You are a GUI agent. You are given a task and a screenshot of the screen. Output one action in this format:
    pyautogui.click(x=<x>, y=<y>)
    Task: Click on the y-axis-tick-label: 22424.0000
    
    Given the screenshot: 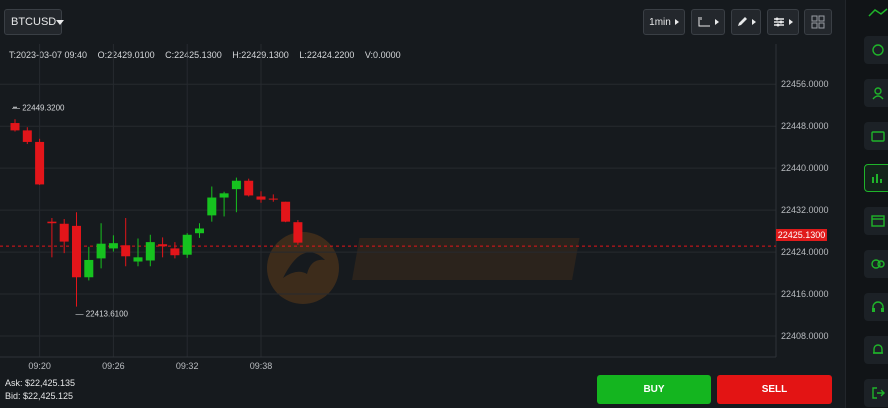 What is the action you would take?
    pyautogui.click(x=805, y=252)
    